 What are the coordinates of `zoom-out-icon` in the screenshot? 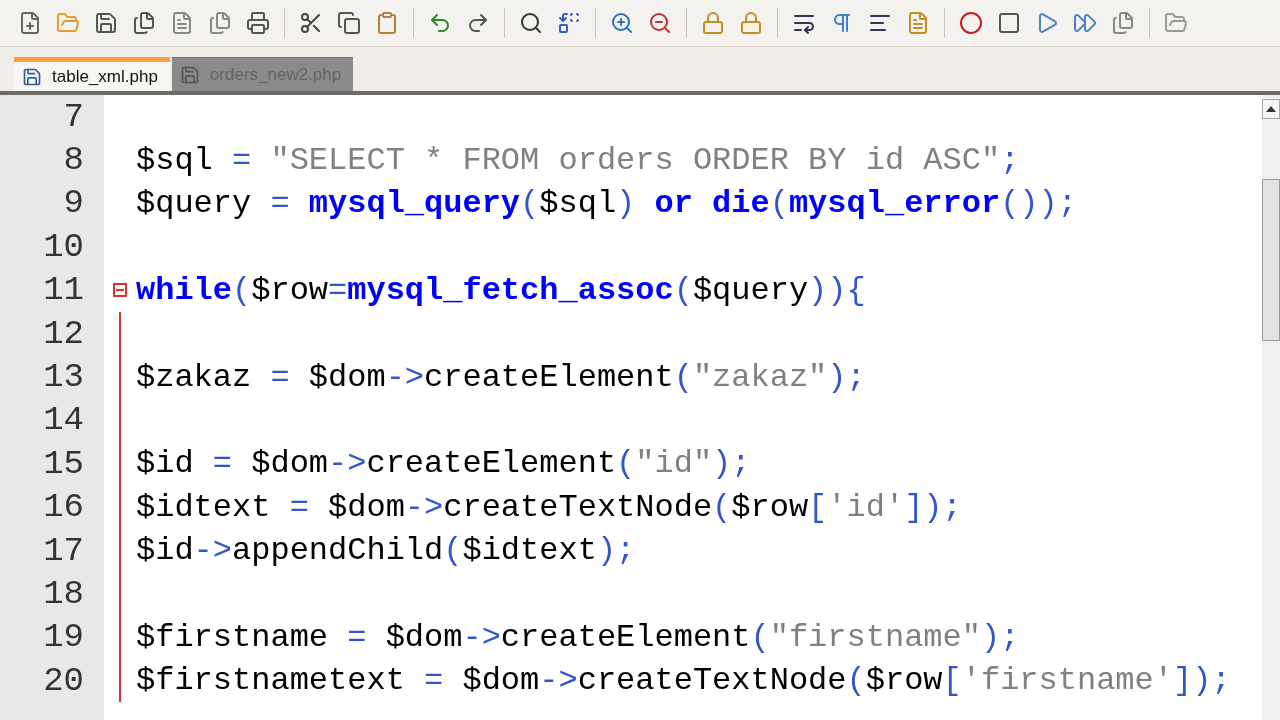 It's located at (660, 23).